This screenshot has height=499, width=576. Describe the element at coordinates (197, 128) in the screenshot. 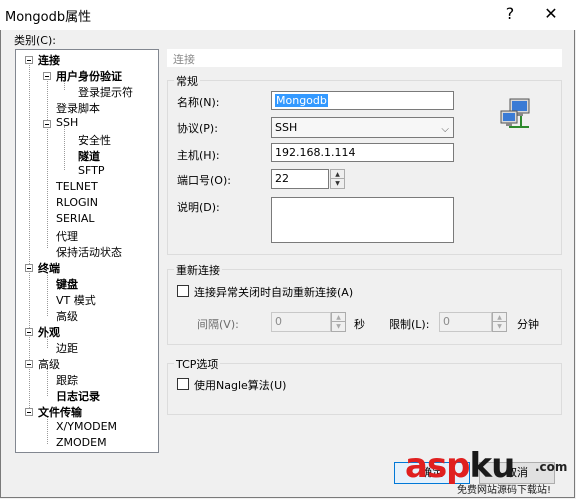

I see `protocol-label: 协议(P):` at that location.